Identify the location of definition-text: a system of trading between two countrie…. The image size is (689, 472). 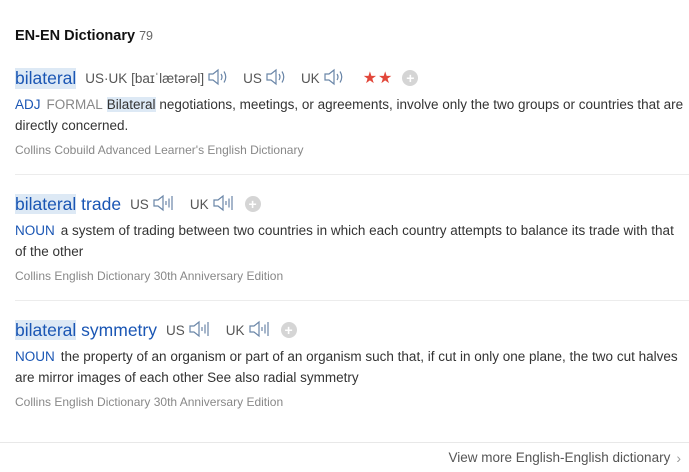
(344, 241).